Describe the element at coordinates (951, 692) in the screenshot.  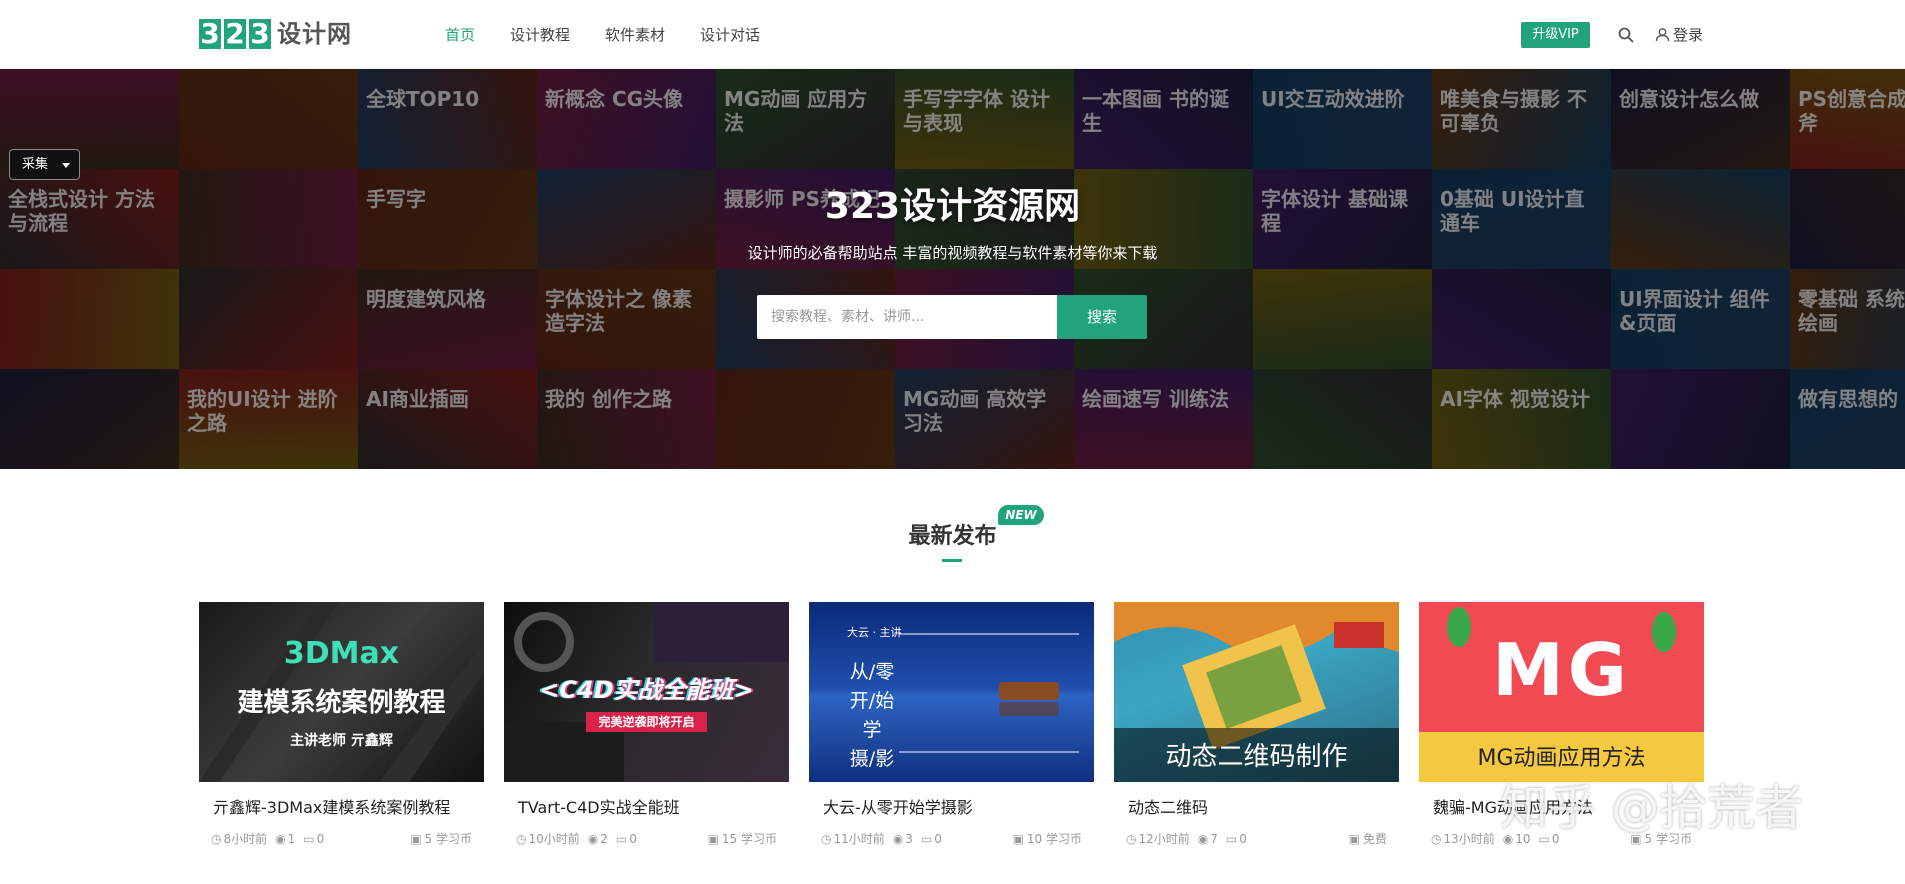
I see `course-thumbnail: 大云 · 主讲 从/零 开/始 学 摄/影` at that location.